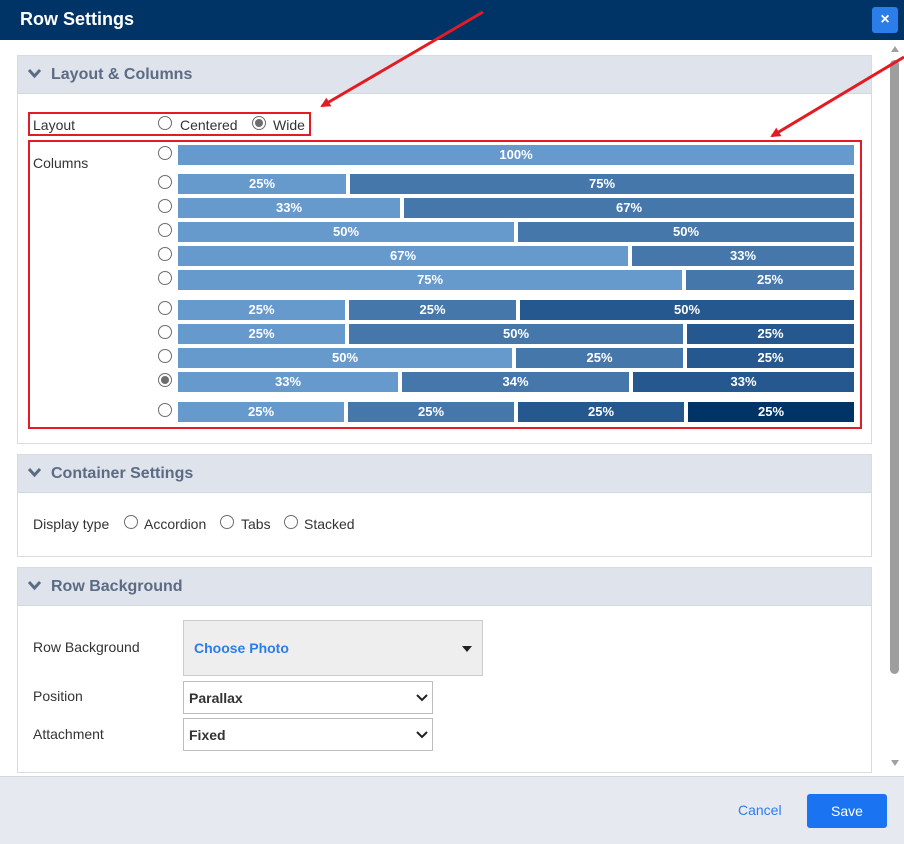 The image size is (904, 844). I want to click on position-value: Parallax, so click(216, 698).